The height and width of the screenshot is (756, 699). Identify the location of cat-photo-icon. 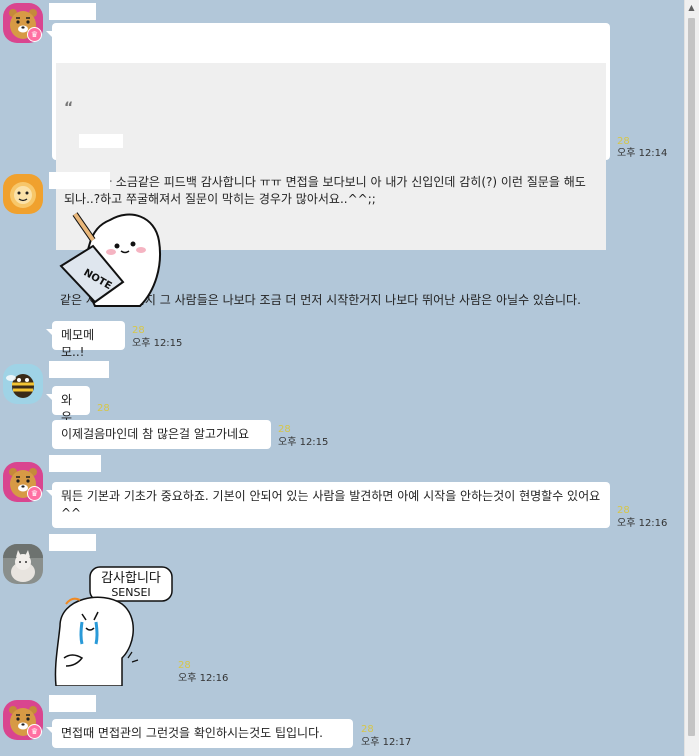
(23, 564).